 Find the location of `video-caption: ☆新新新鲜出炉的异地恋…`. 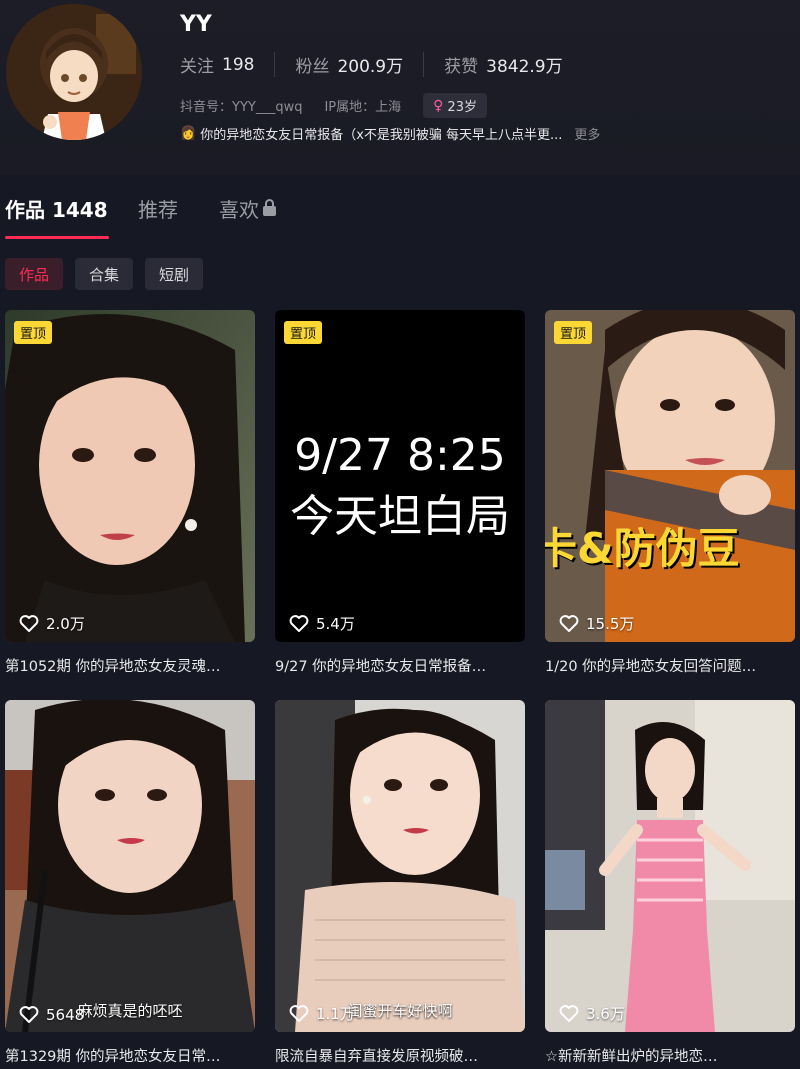

video-caption: ☆新新新鲜出炉的异地恋… is located at coordinates (672, 1055).